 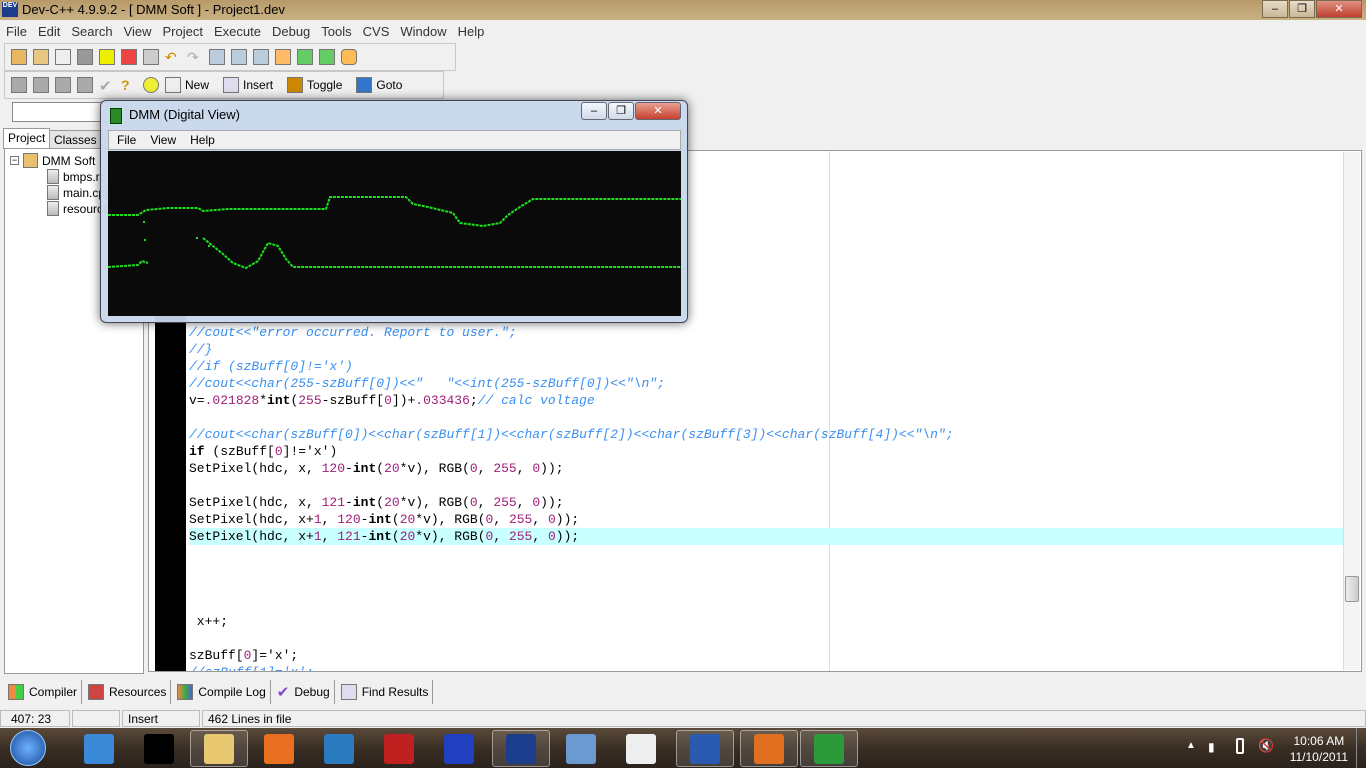 I want to click on scrollbar-thumb, so click(x=1352, y=589).